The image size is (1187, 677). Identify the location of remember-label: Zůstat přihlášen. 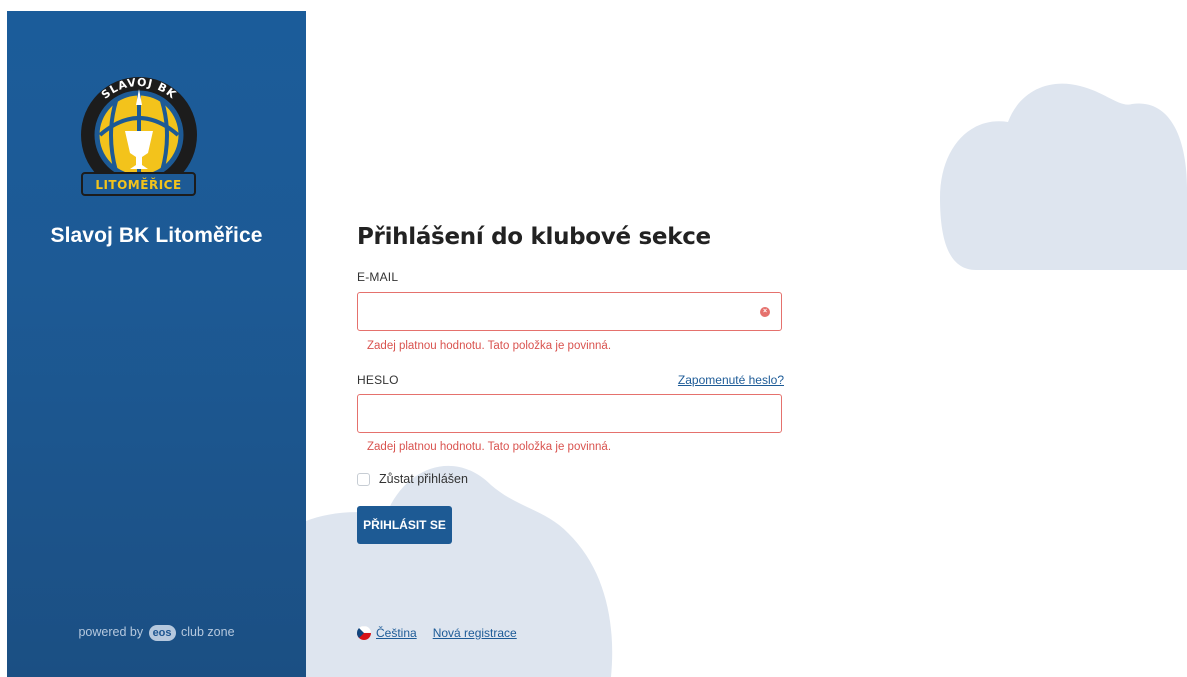
(423, 479).